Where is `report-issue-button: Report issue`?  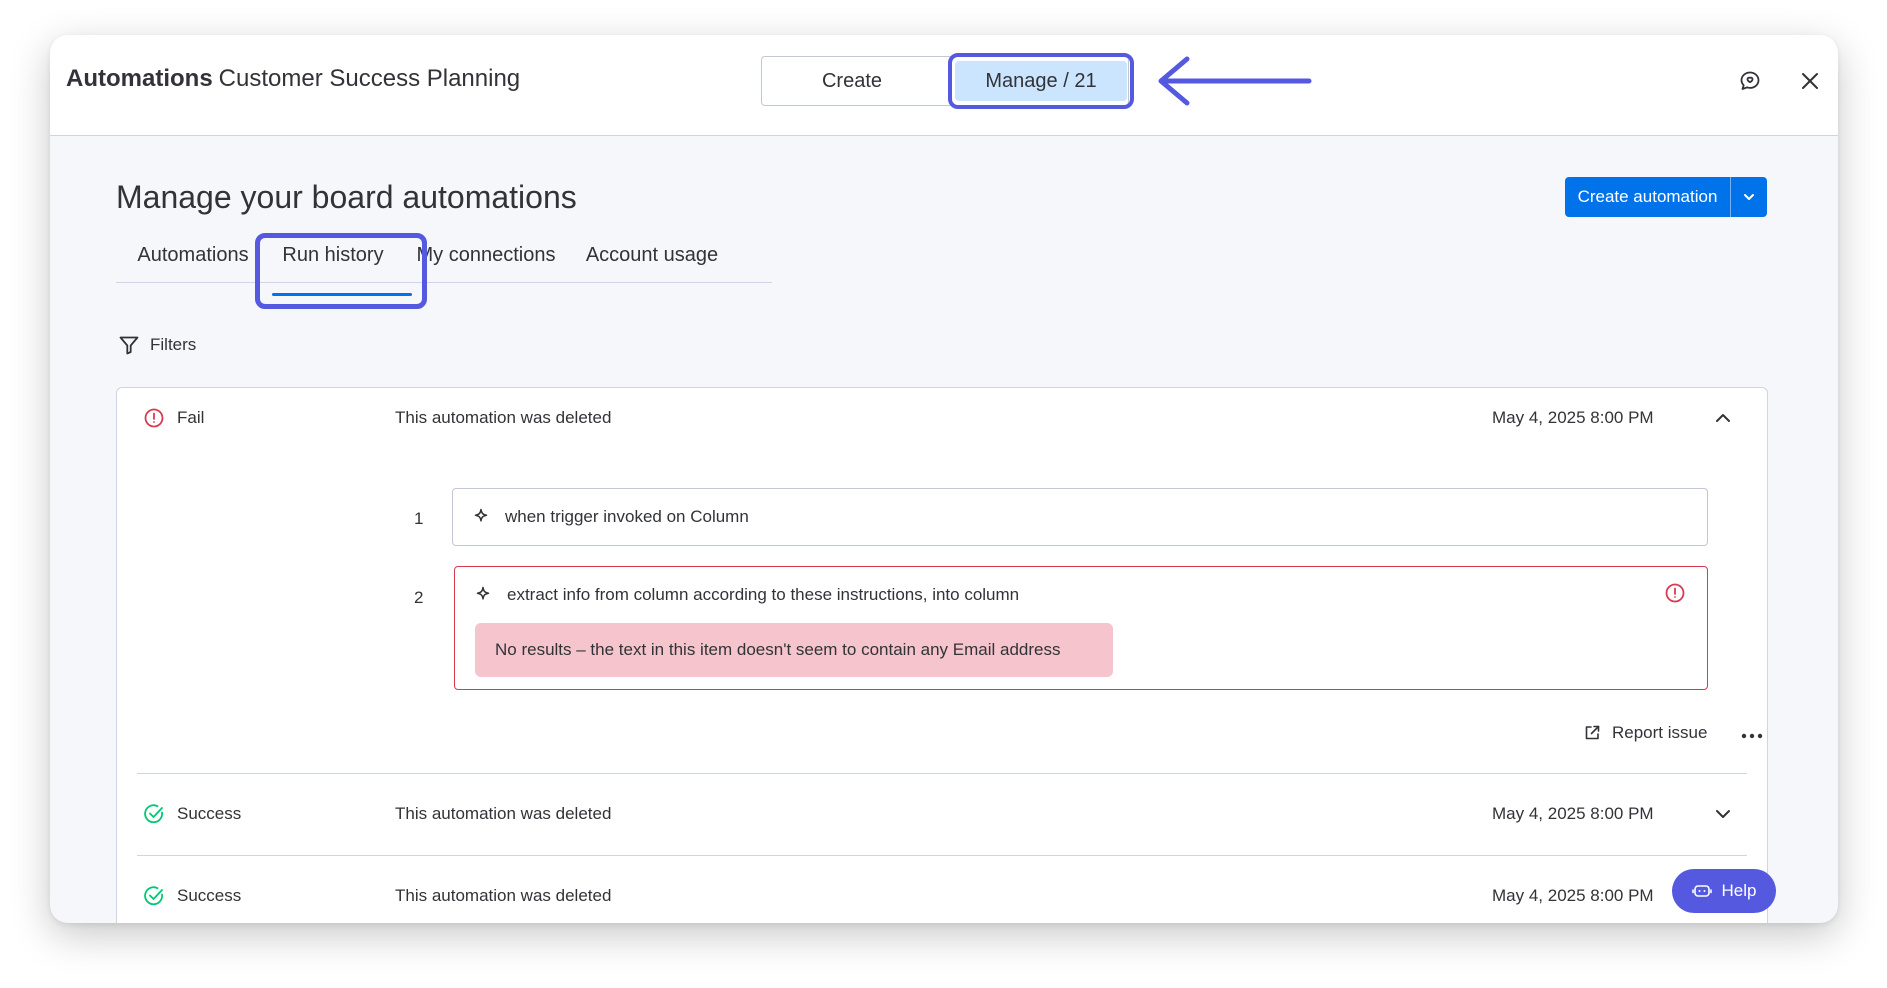
report-issue-button: Report issue is located at coordinates (1644, 733).